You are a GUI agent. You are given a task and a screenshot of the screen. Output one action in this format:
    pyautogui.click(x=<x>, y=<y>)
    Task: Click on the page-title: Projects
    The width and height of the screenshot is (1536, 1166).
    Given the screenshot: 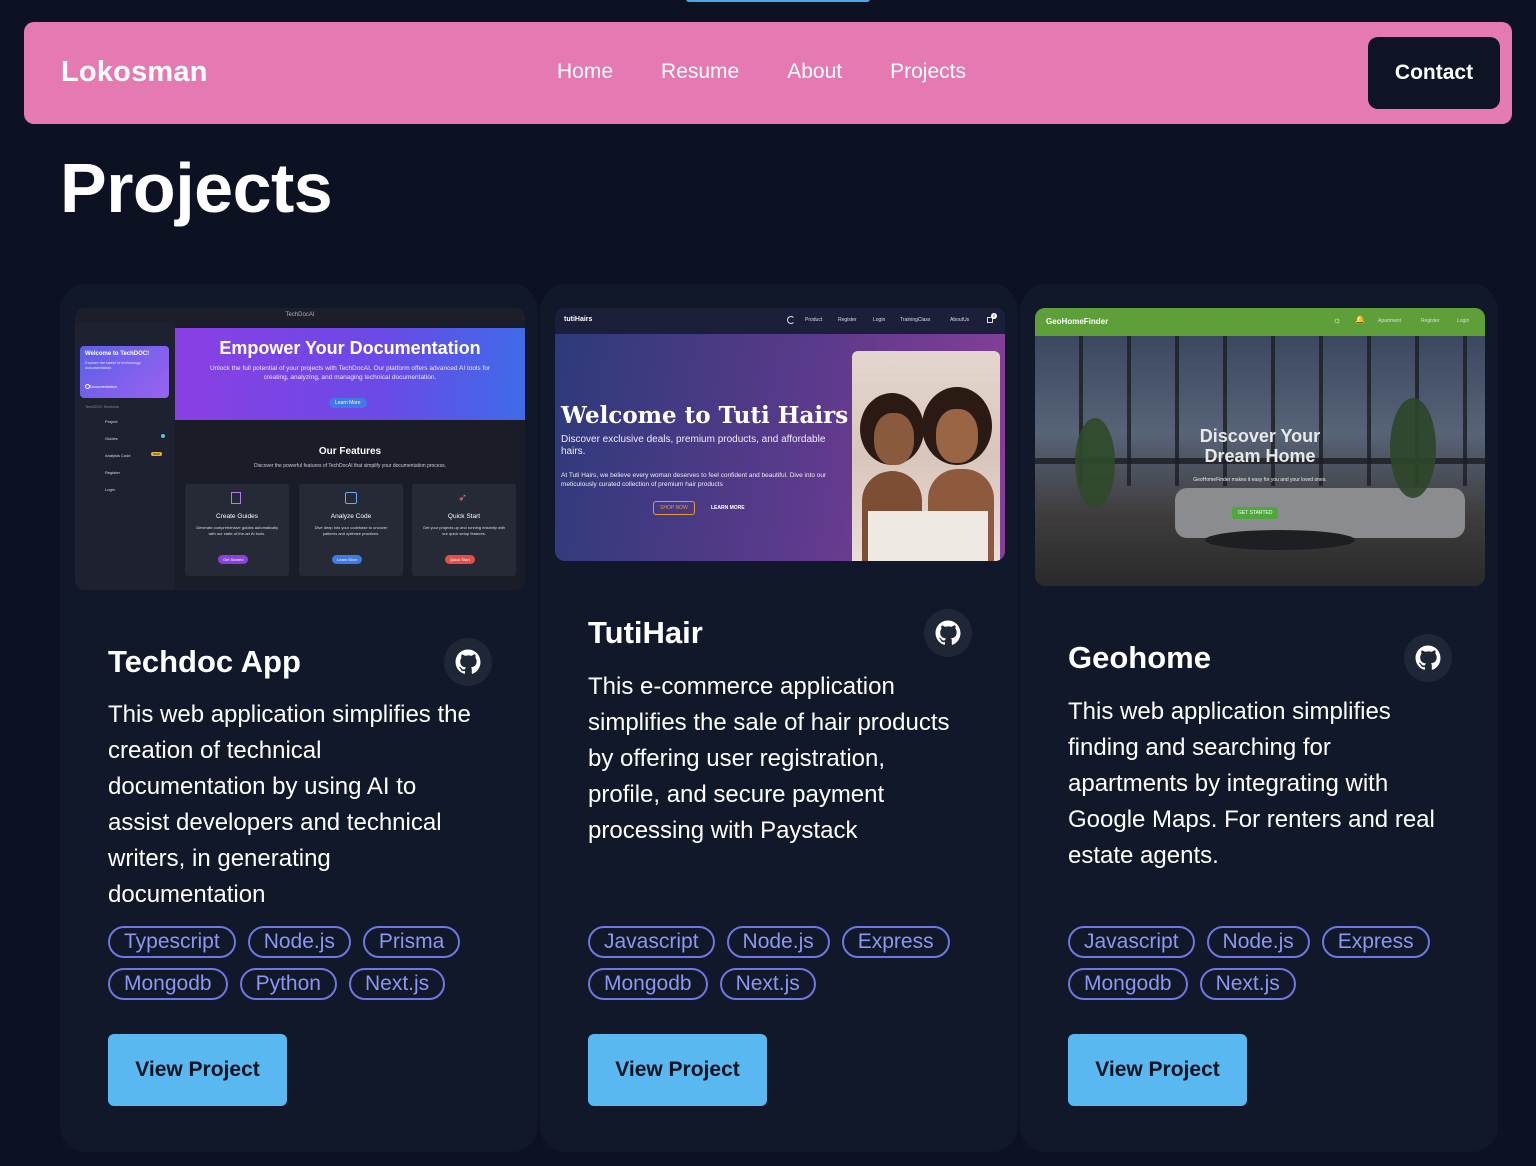 What is the action you would take?
    pyautogui.click(x=196, y=188)
    